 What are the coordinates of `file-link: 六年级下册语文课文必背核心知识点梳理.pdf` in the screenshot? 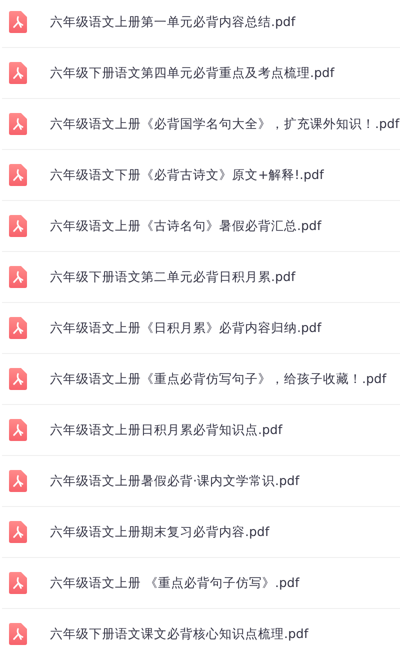 It's located at (179, 634).